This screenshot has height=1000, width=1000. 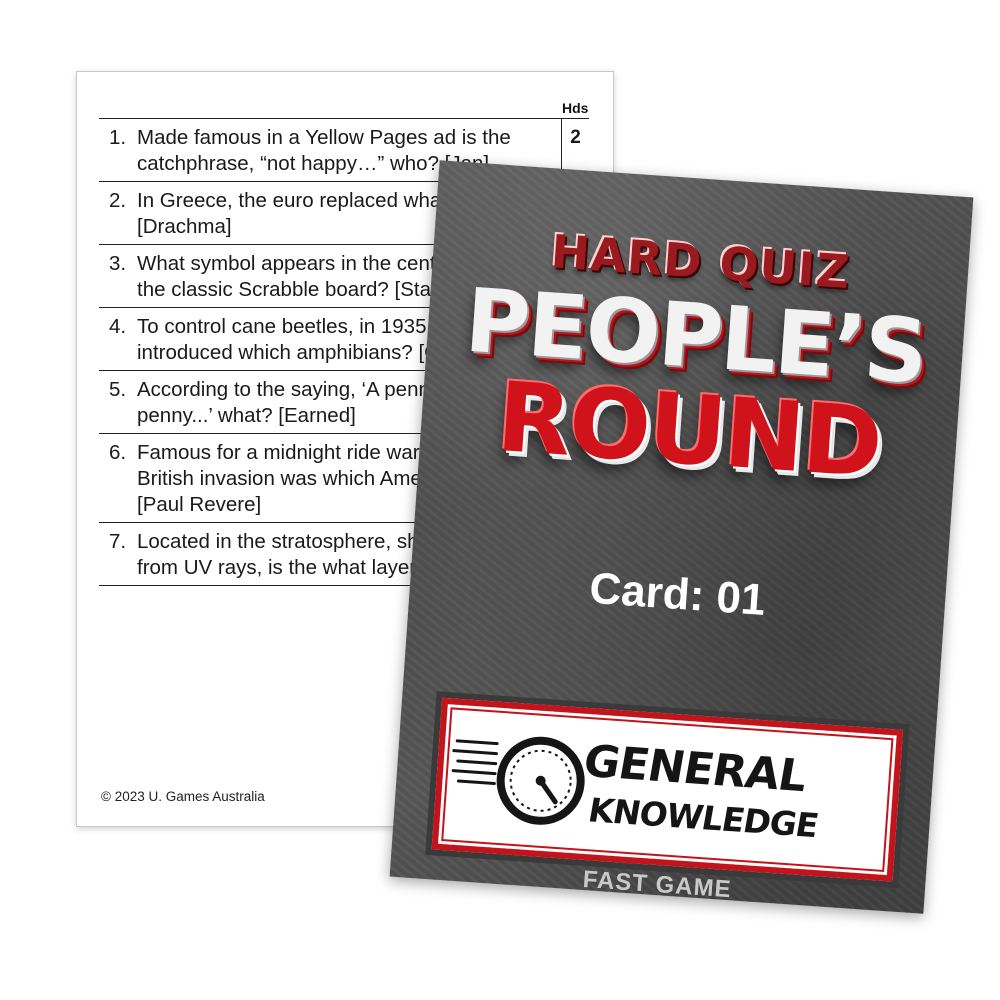 I want to click on card-number: Card: 01, so click(x=677, y=594).